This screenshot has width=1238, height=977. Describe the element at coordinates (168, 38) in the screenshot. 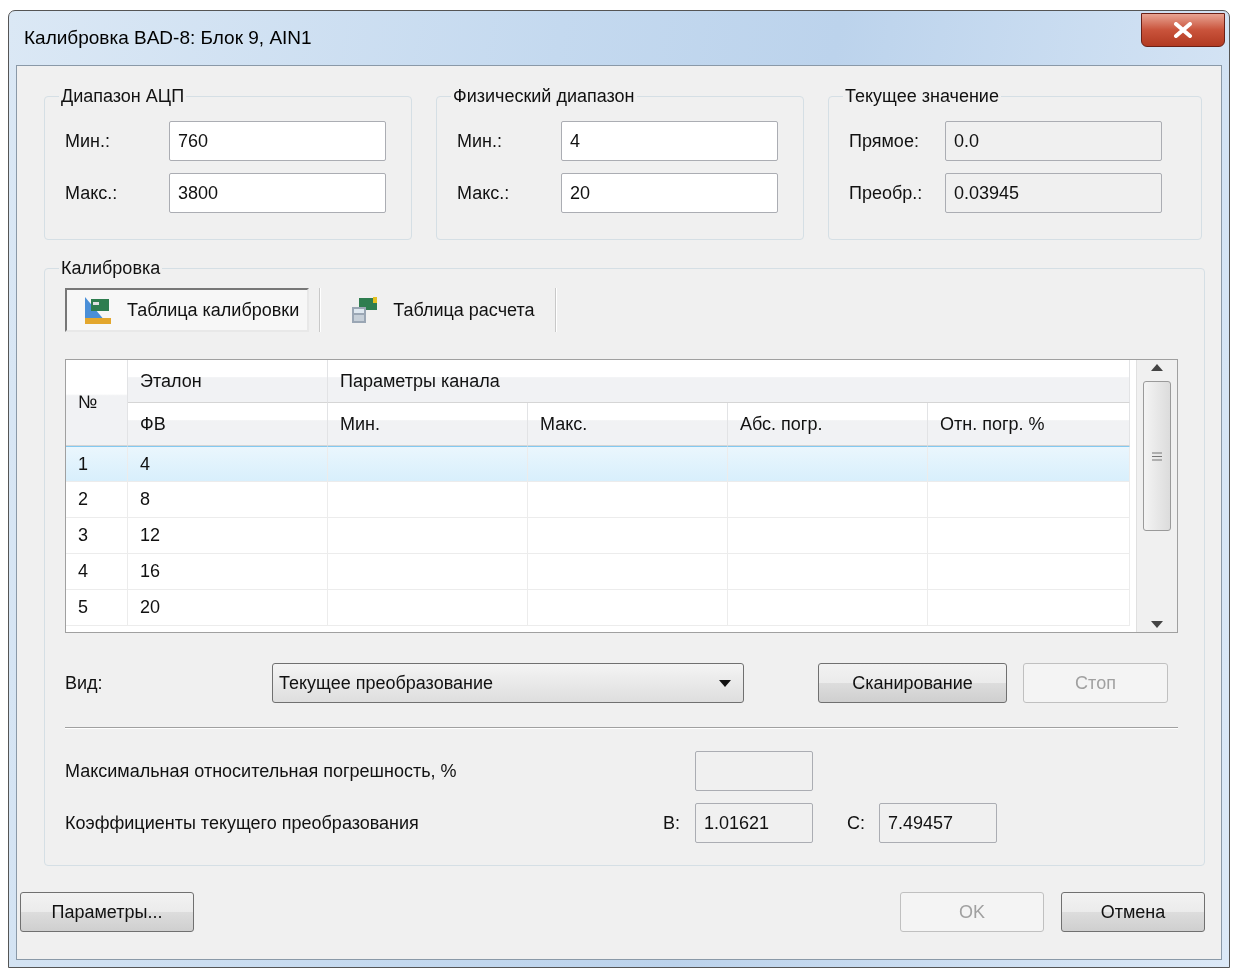

I see `window-title: Калибровка BAD-8: Блок 9, AIN1` at that location.